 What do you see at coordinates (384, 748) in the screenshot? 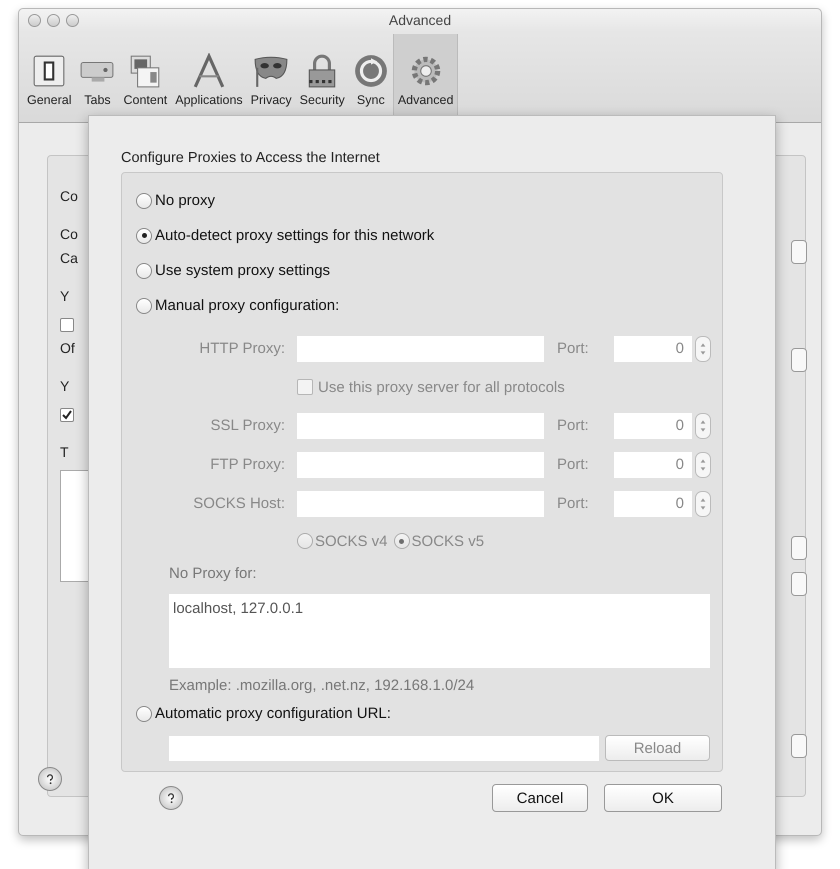
I see `url-field` at bounding box center [384, 748].